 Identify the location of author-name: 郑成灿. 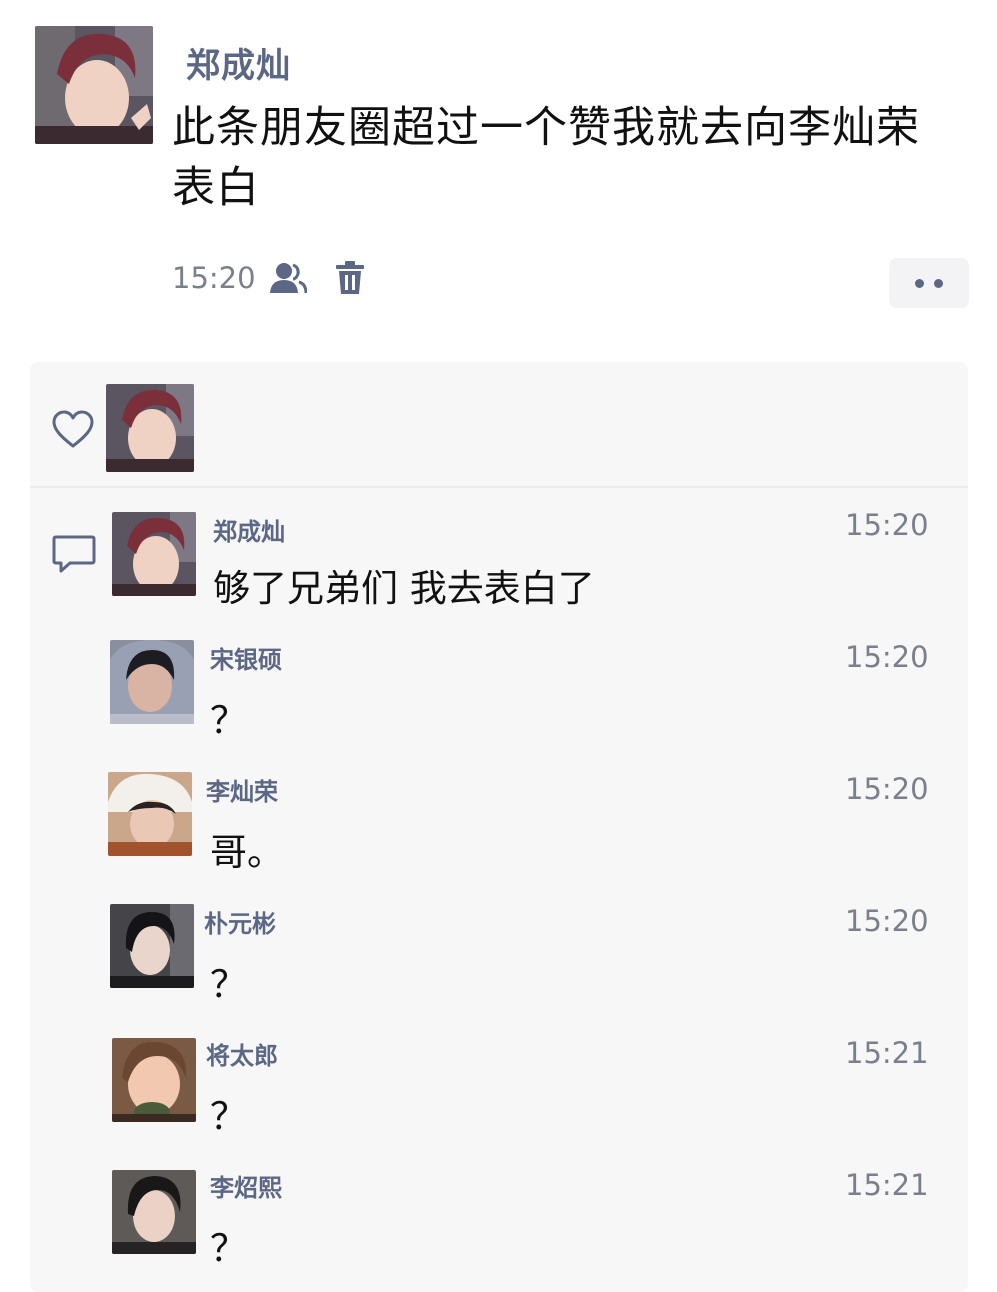
(238, 62).